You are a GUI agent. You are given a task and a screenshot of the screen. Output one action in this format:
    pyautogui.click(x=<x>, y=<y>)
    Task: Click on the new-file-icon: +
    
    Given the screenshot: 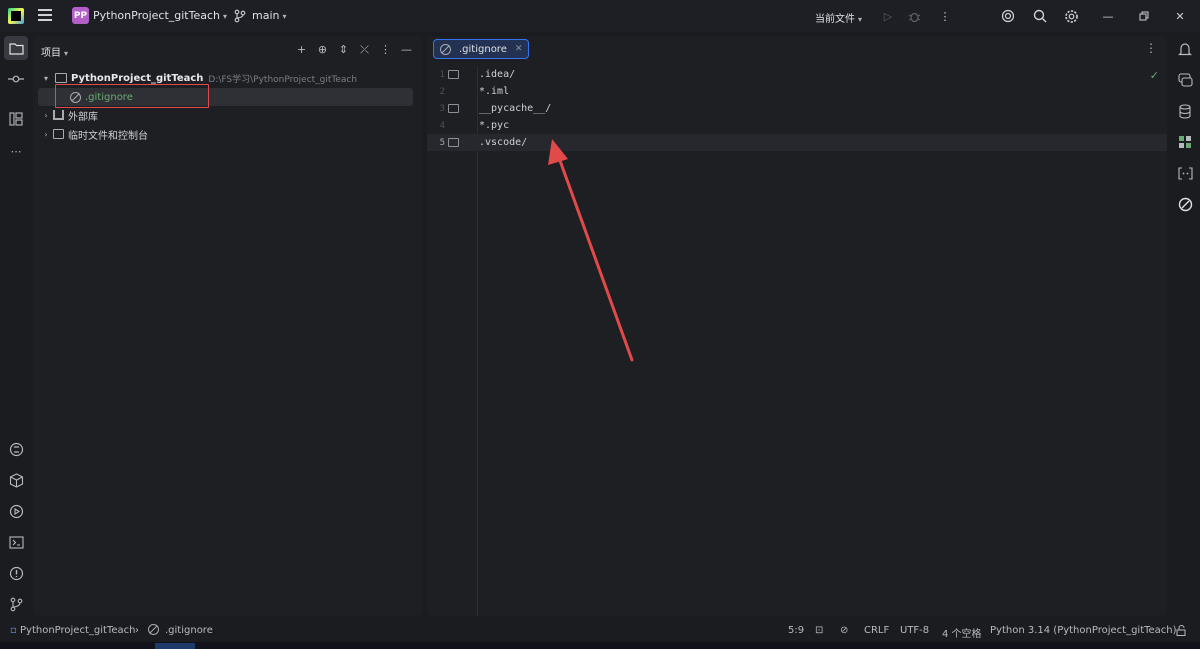 What is the action you would take?
    pyautogui.click(x=301, y=49)
    